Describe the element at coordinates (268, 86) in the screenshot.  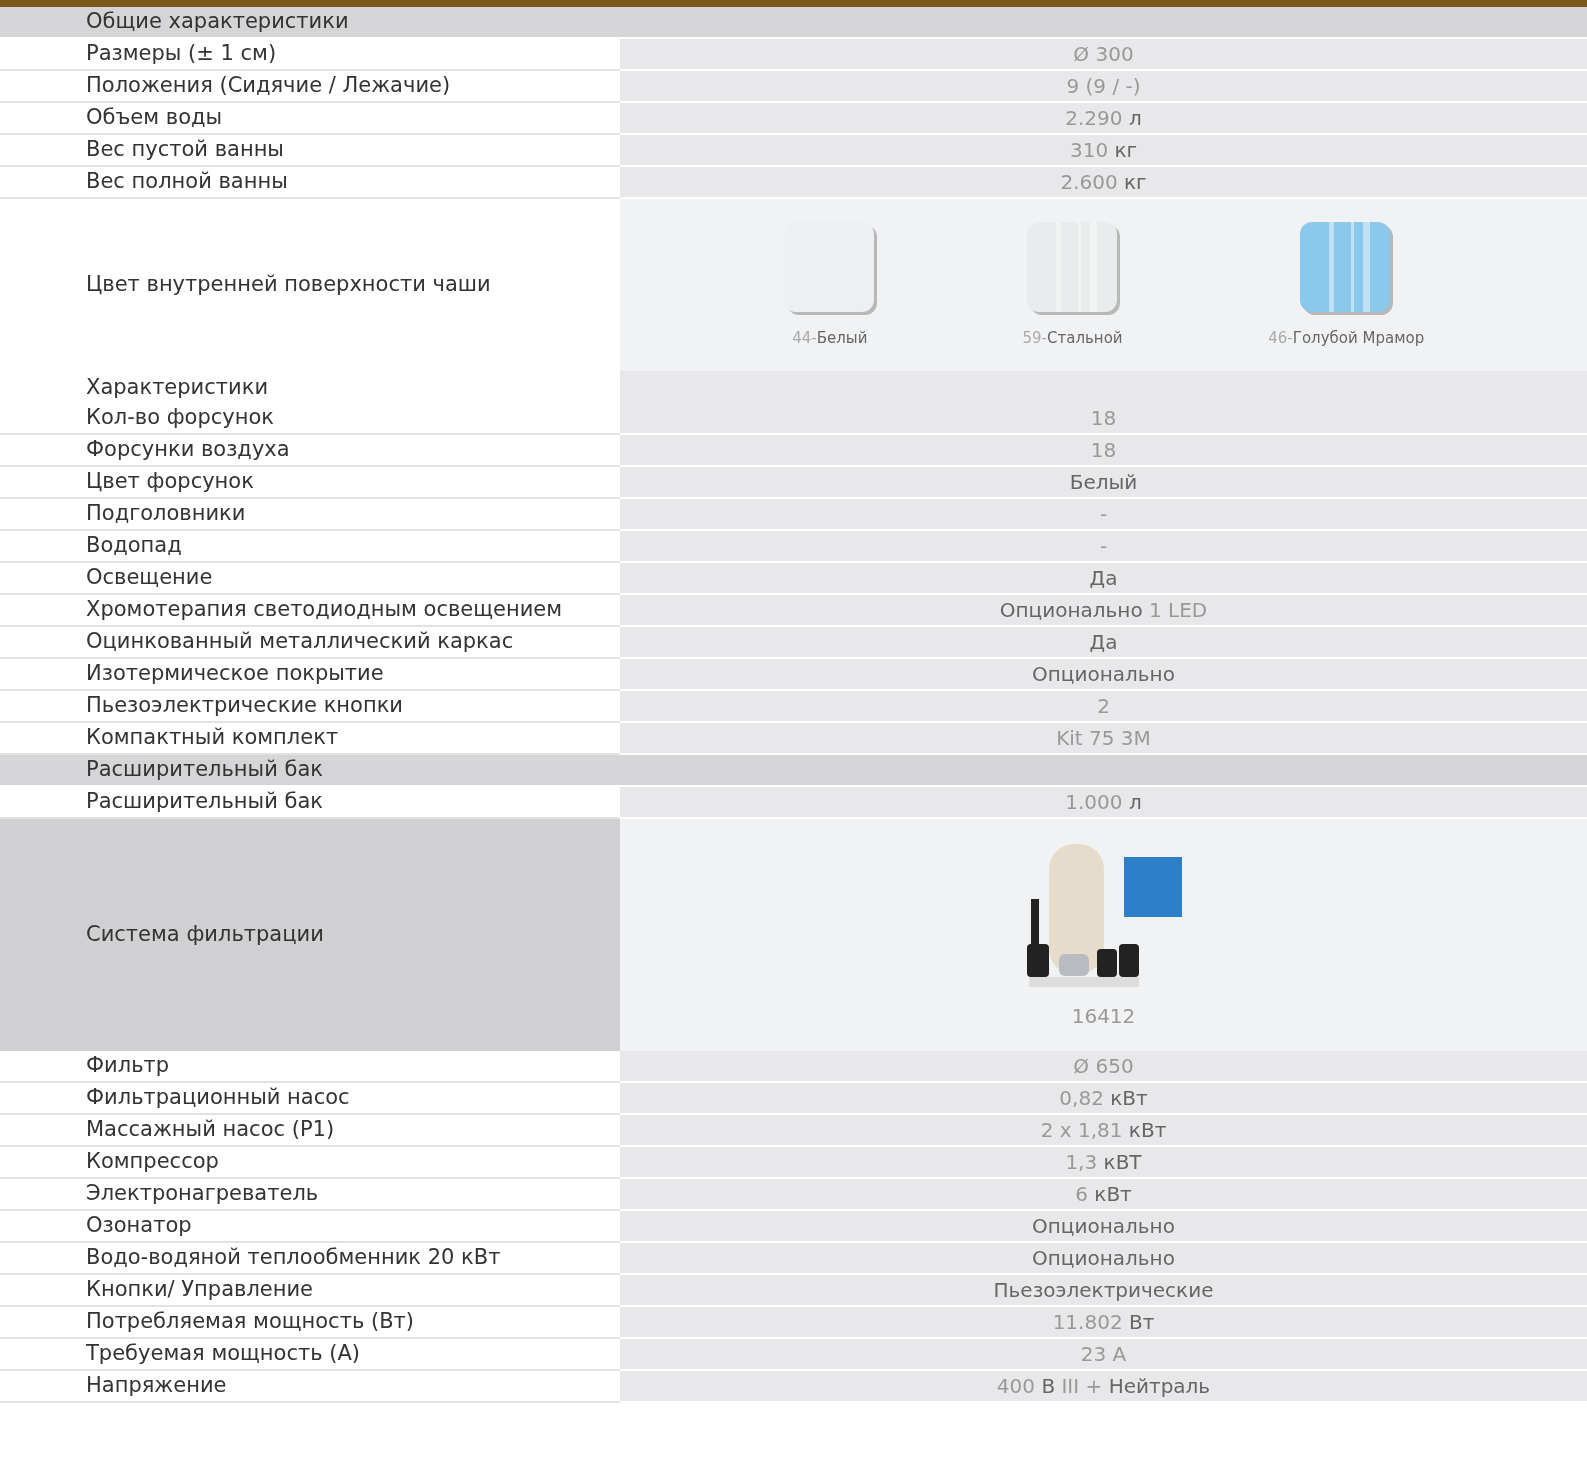
I see `spec-label: Положения (Сидячие / Лежачие)` at that location.